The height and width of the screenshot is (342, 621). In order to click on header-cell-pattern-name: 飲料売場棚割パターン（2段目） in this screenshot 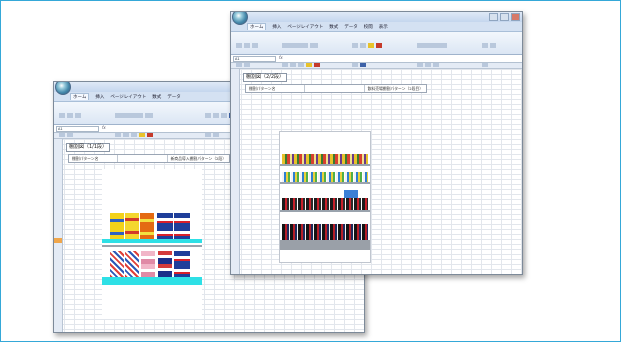, I will do `click(395, 88)`.